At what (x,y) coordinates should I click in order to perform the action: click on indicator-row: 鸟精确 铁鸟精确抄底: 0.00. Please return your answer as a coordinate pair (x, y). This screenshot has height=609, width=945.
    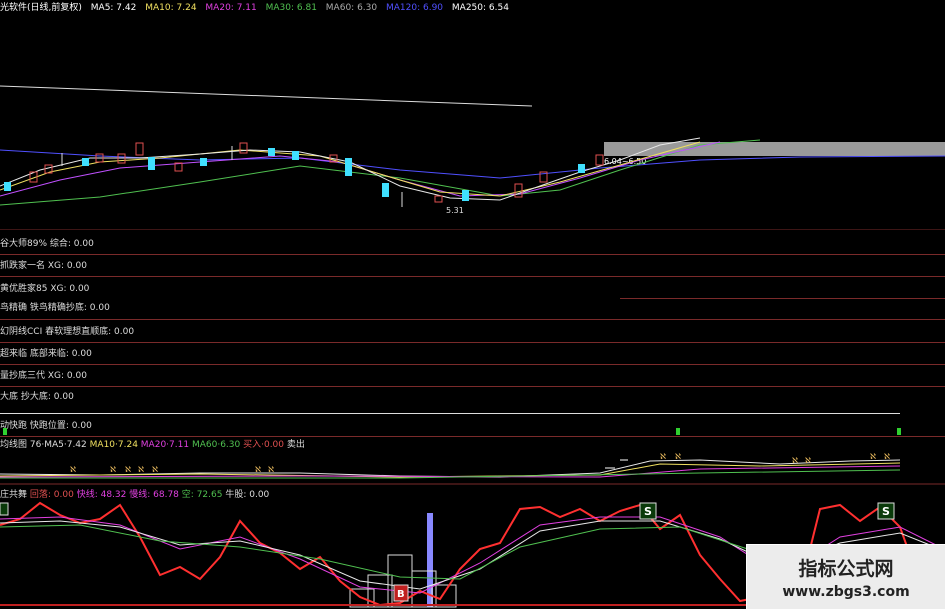
    Looking at the image, I should click on (55, 306).